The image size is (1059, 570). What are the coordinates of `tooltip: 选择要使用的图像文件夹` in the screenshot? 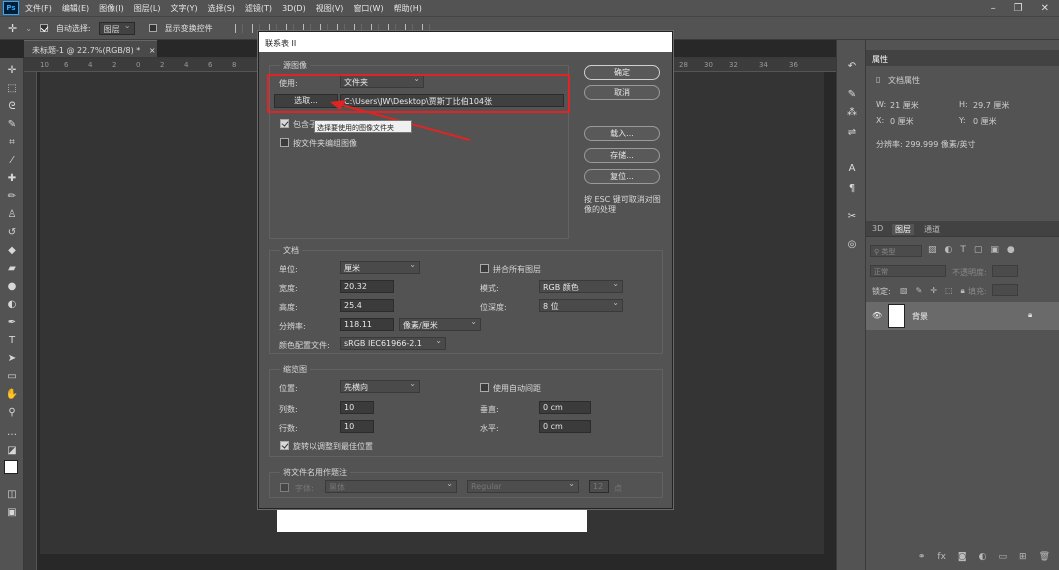 It's located at (363, 126).